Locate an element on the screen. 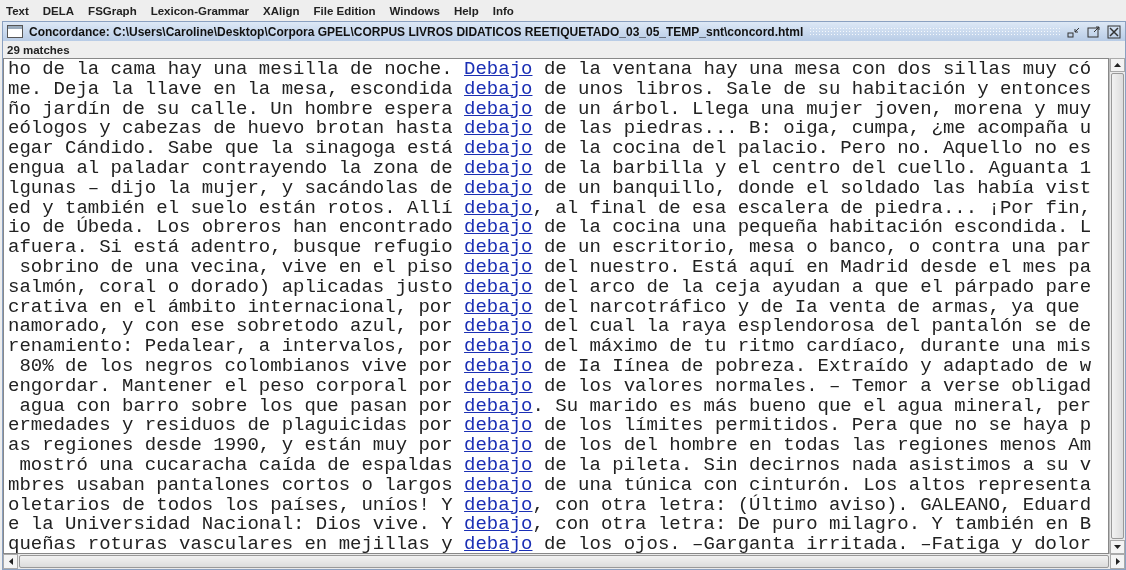 This screenshot has width=1126, height=570. left-context: agua con barro sobre los que pasan por is located at coordinates (236, 406).